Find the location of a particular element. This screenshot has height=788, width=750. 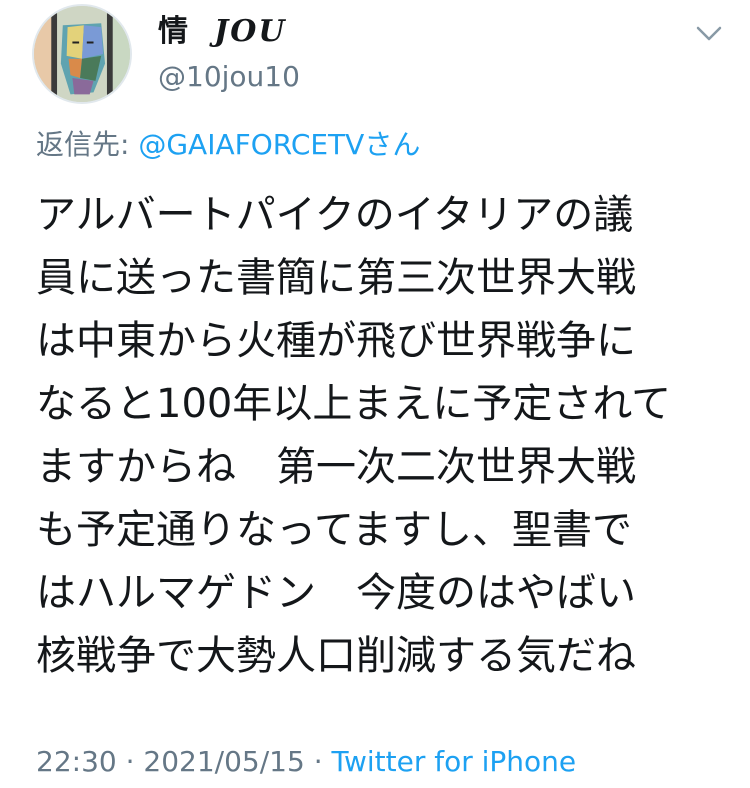

tweet-text-line: も予定通りなってますし、聖書で is located at coordinates (334, 530).